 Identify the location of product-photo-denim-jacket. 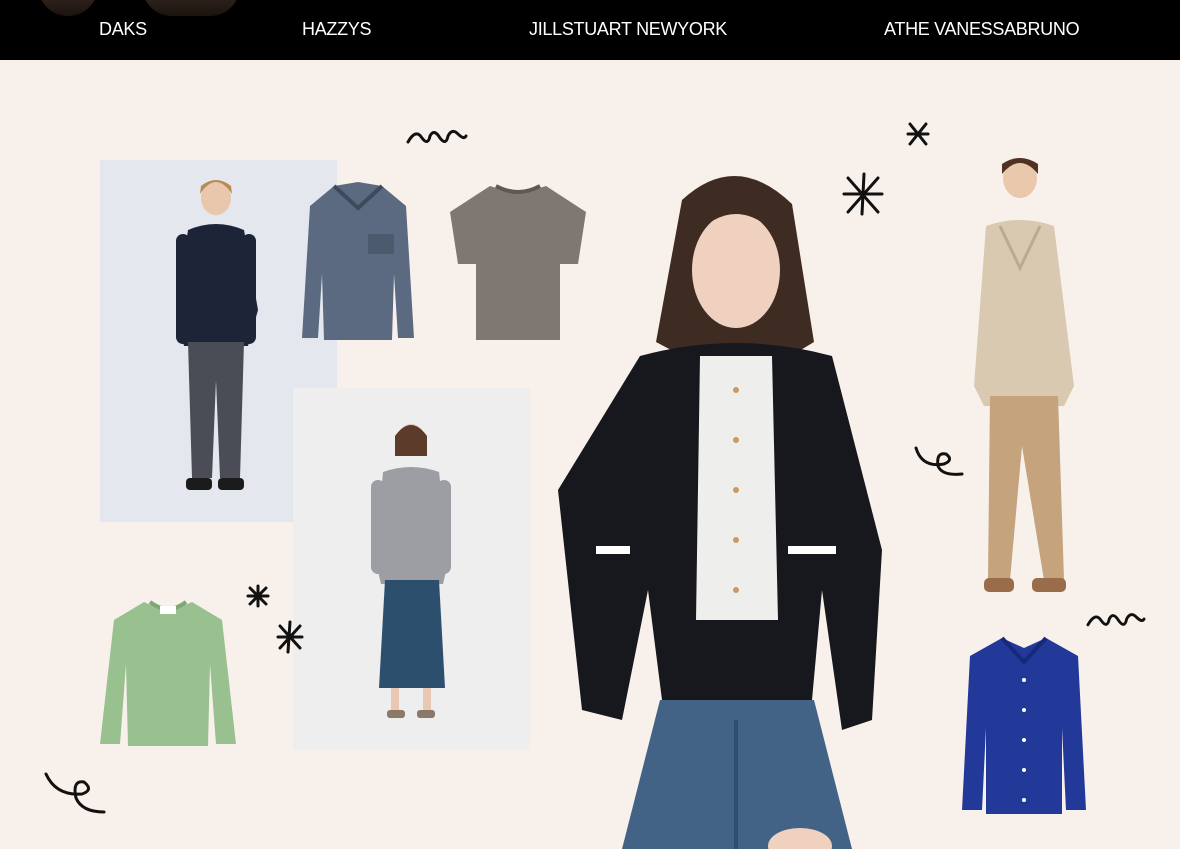
(358, 261).